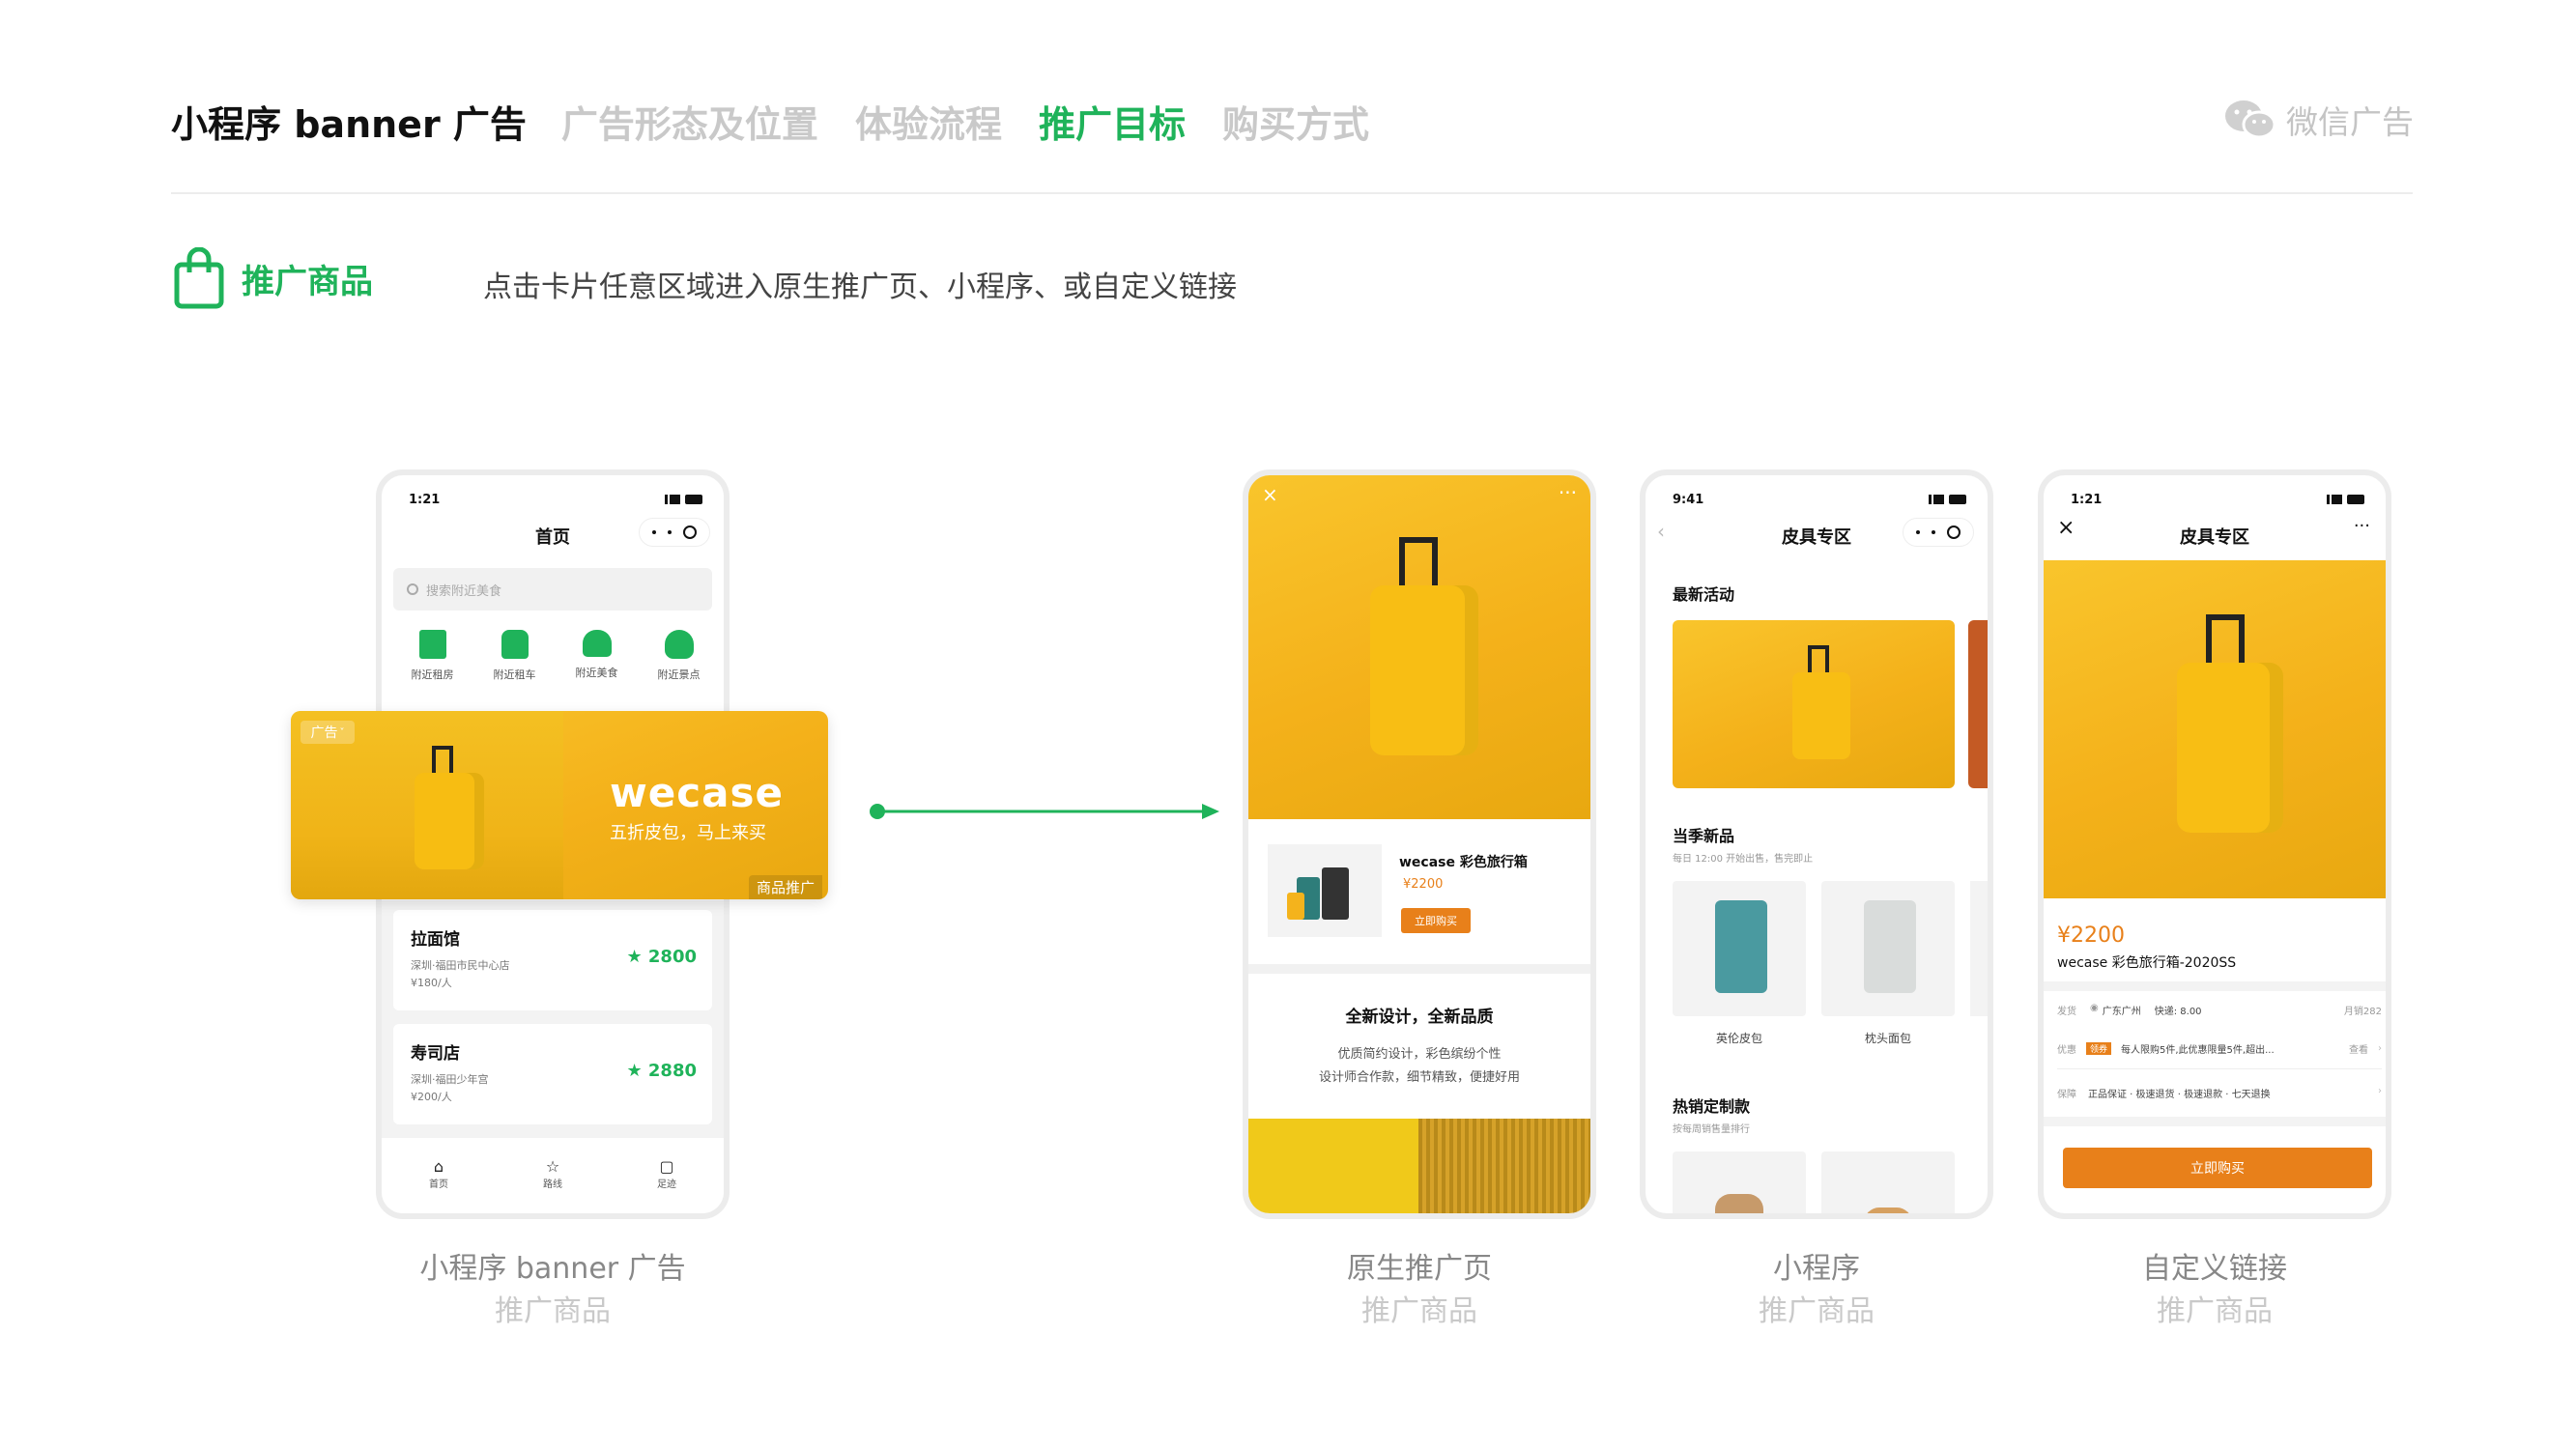  What do you see at coordinates (1420, 1018) in the screenshot?
I see `promo-headline: 全新设计，全新品质` at bounding box center [1420, 1018].